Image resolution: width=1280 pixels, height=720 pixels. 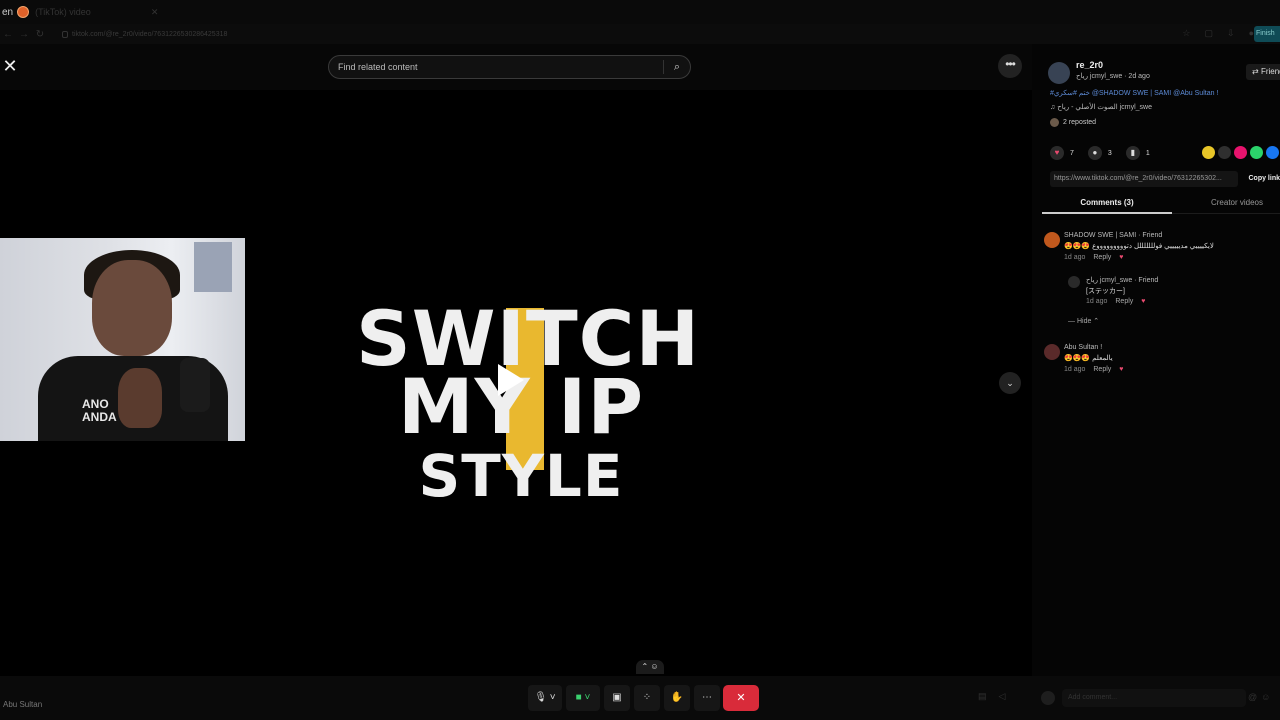 What do you see at coordinates (1010, 66) in the screenshot?
I see `more-options-button: •••` at bounding box center [1010, 66].